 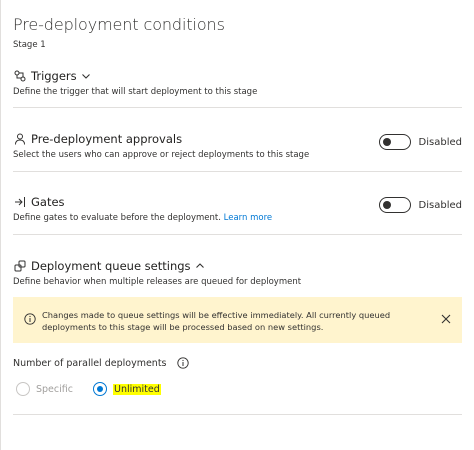 I want to click on queue-settings-title: Deployment queue settings, so click(x=111, y=266).